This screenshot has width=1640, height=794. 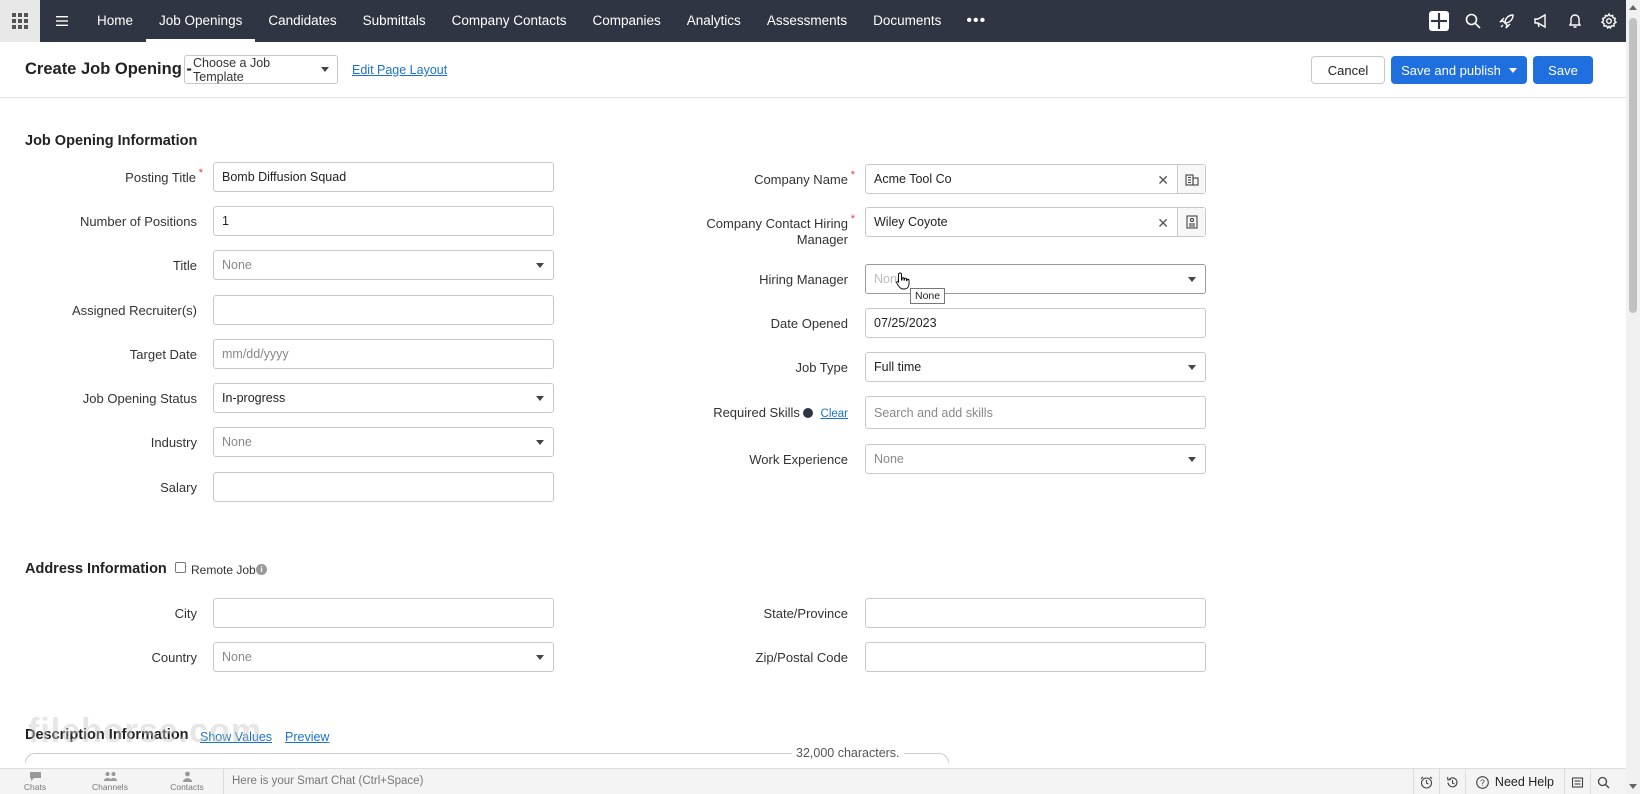 What do you see at coordinates (1451, 781) in the screenshot?
I see `history-icon` at bounding box center [1451, 781].